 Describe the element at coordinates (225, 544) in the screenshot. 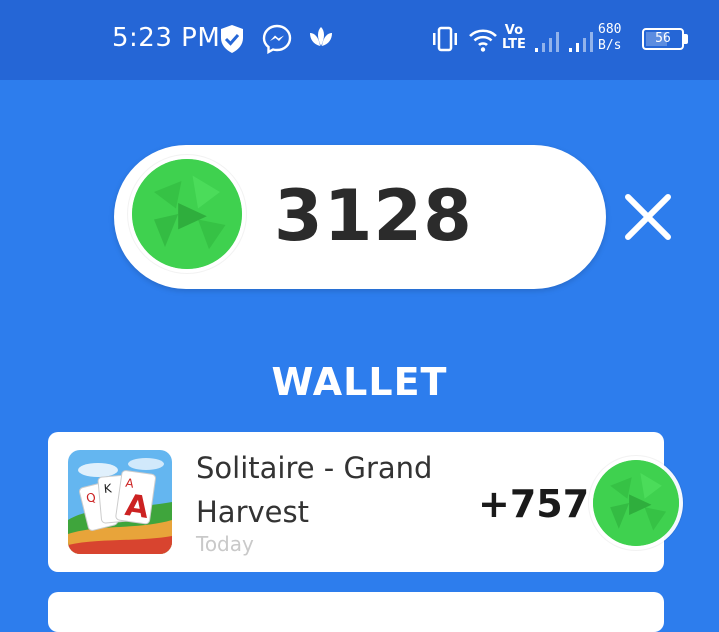

I see `transaction-date: Today` at that location.